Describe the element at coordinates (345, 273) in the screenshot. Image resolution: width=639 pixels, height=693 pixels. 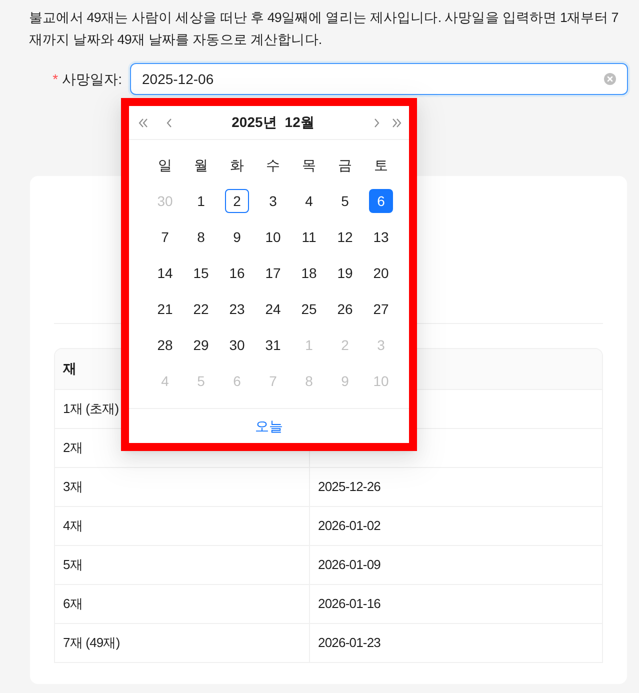
I see `date-cell: 19` at that location.